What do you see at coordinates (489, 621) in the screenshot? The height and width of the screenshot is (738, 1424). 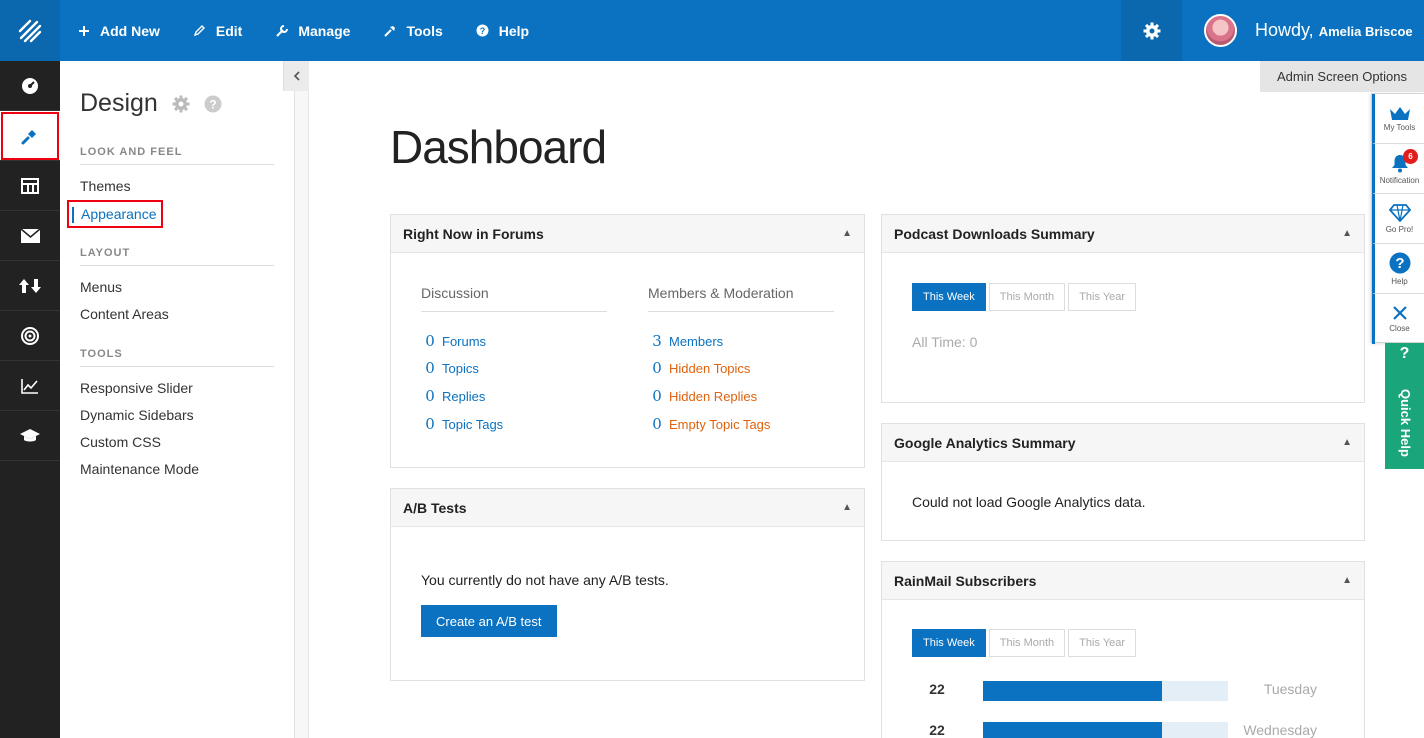 I see `create-ab-test-button: Create an A/B test` at bounding box center [489, 621].